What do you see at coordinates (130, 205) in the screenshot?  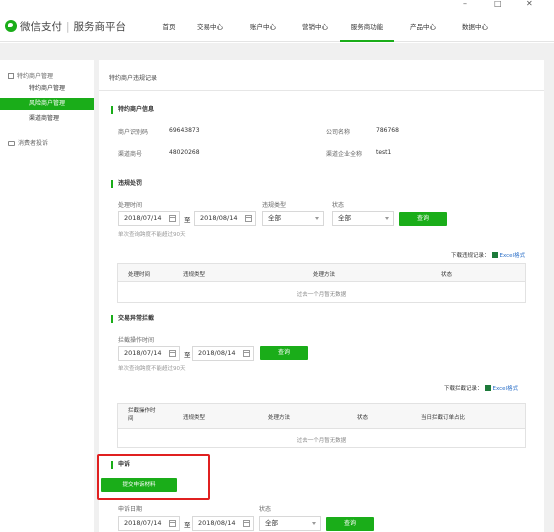 I see `violation-time-label: 处理时间` at bounding box center [130, 205].